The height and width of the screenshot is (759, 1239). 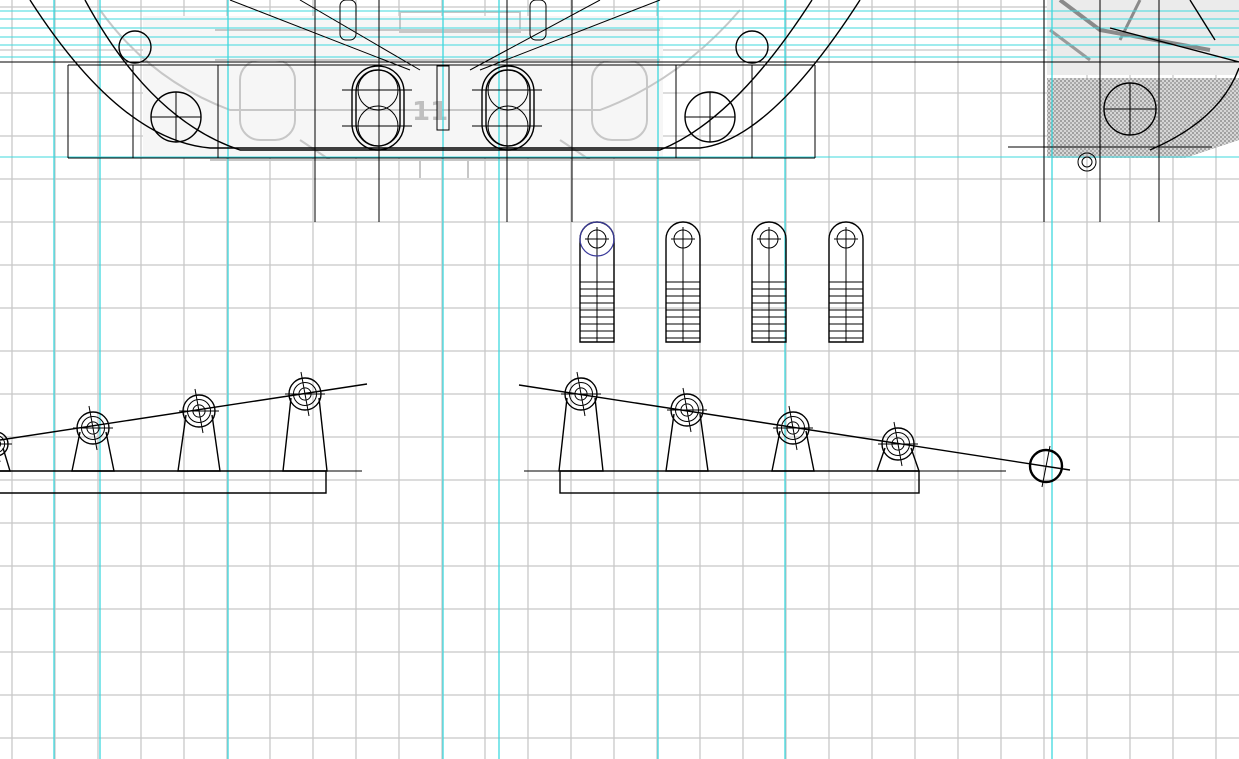 What do you see at coordinates (721, 282) in the screenshot?
I see `comb-parts-row` at bounding box center [721, 282].